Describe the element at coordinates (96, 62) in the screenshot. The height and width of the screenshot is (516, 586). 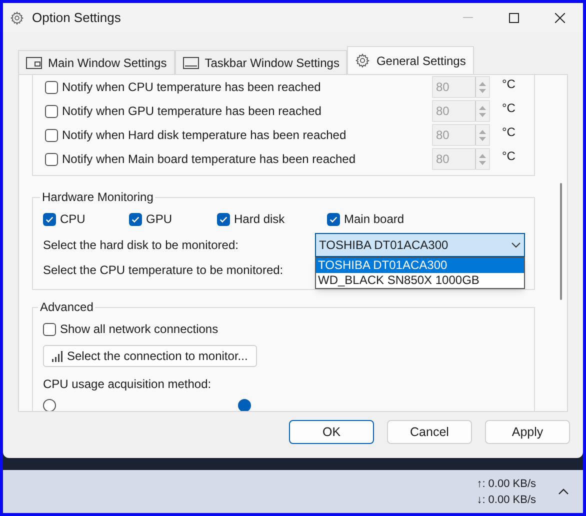
I see `tab: Main Window Settings` at that location.